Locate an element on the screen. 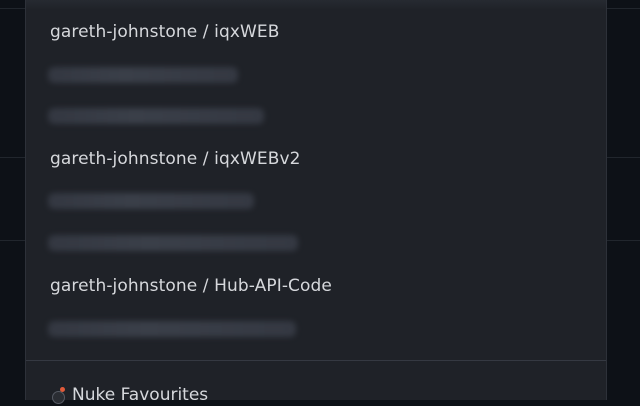  menu-divider is located at coordinates (316, 360).